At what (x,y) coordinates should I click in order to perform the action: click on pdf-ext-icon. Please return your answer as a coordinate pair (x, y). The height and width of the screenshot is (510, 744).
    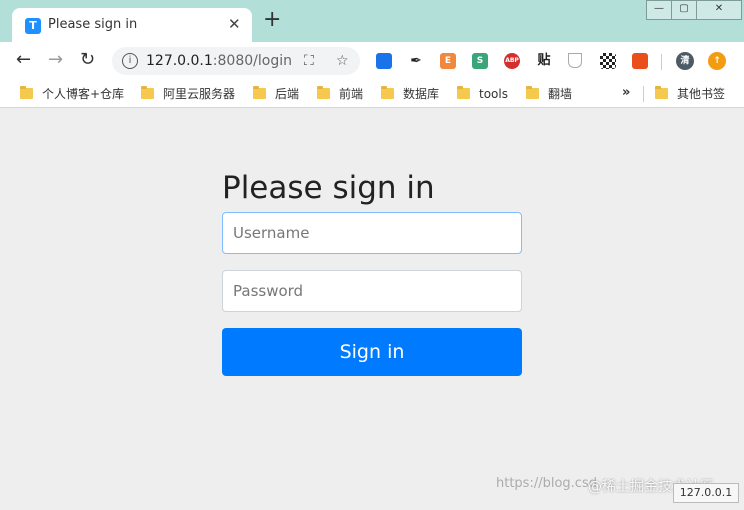
    Looking at the image, I should click on (640, 61).